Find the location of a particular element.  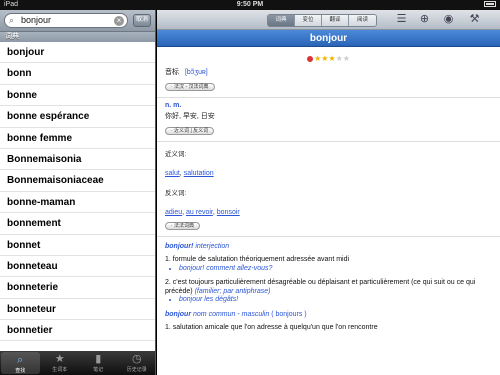

list-item: bonne espérance is located at coordinates (77, 117).